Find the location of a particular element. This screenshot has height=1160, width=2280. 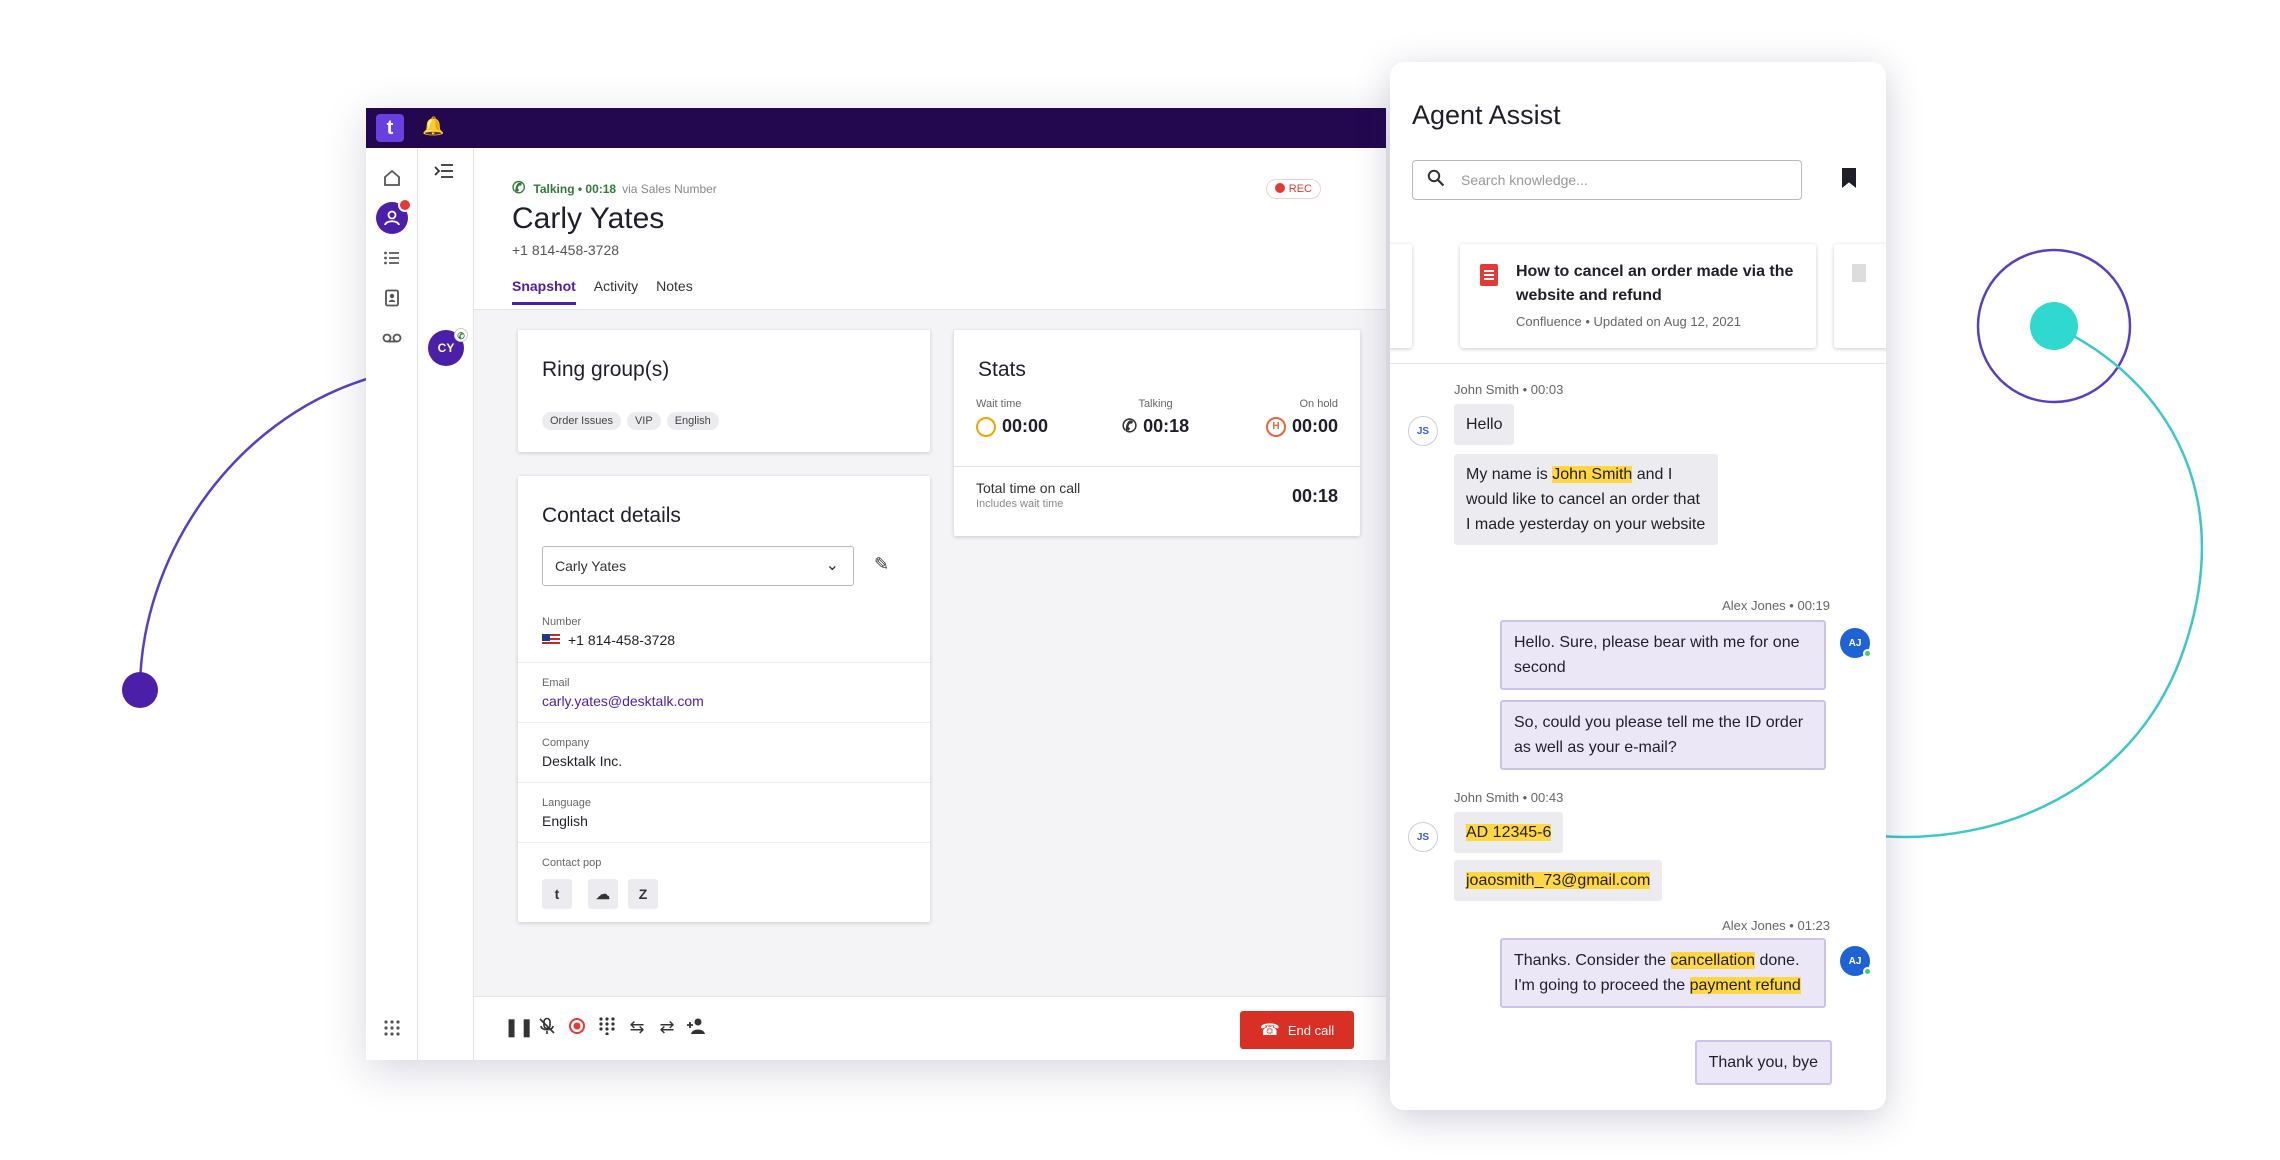

knowledge-card-previous is located at coordinates (1401, 296).